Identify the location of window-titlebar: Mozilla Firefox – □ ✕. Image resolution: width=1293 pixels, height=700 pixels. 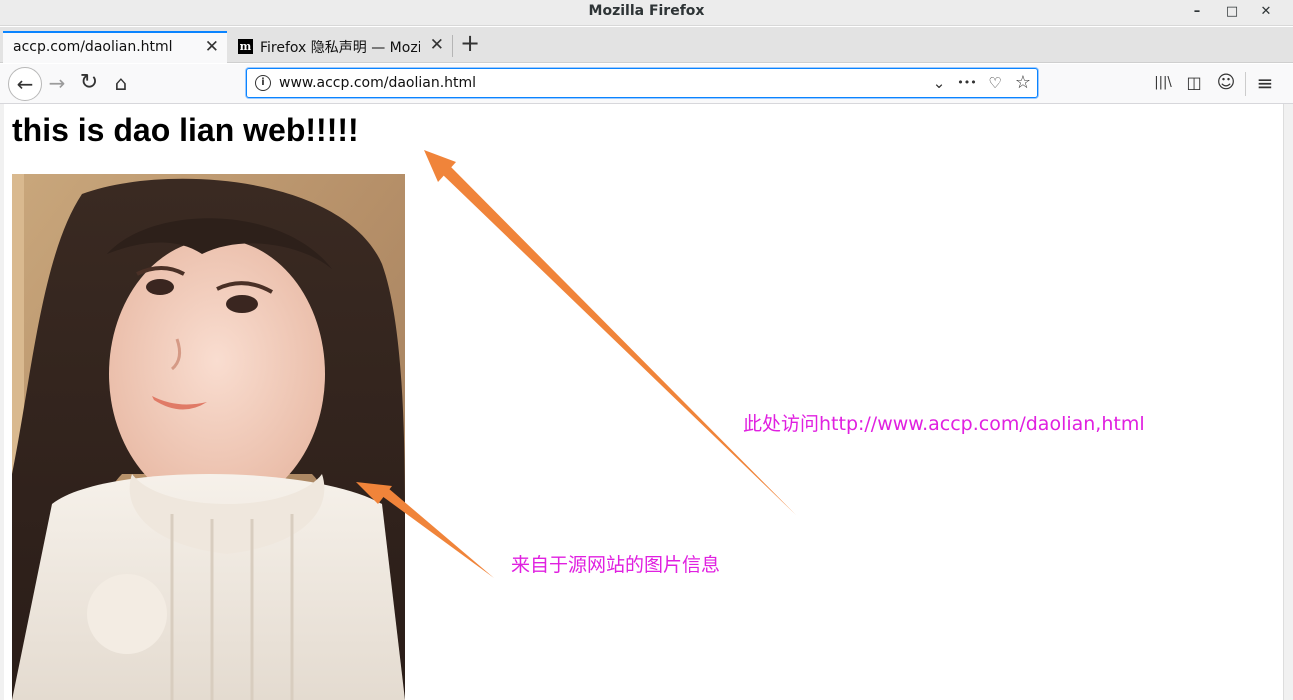
(646, 13).